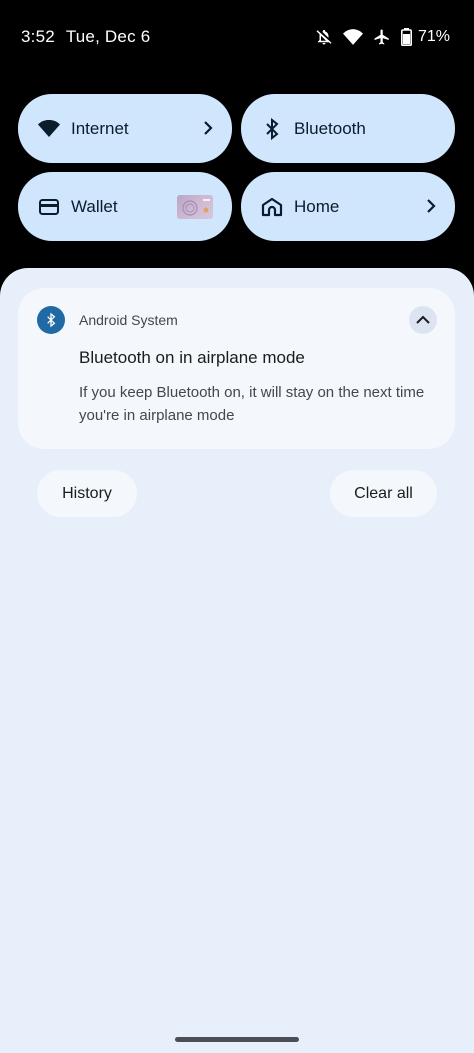 The width and height of the screenshot is (474, 1053). I want to click on status-time: 3:52, so click(38, 36).